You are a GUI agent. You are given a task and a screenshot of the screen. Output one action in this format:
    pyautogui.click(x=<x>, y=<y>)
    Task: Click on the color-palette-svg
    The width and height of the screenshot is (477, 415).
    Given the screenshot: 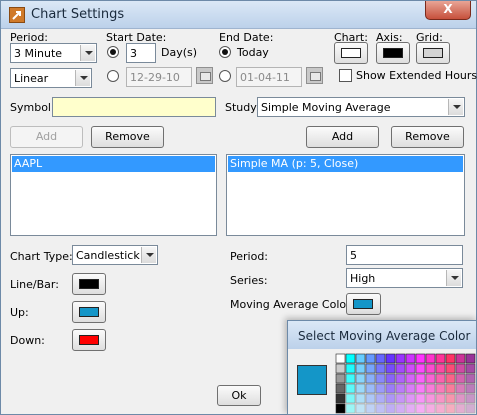 What is the action you would take?
    pyautogui.click(x=406, y=384)
    